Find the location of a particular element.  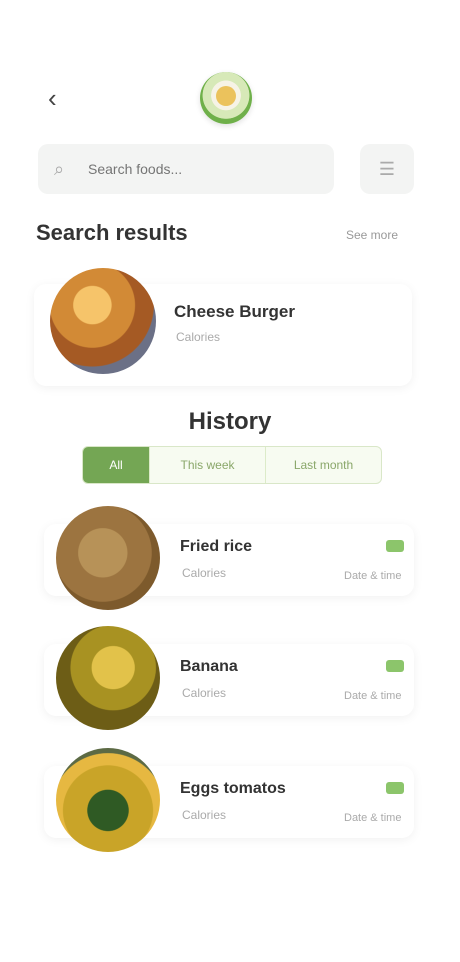

eggs-tomatos-image is located at coordinates (108, 800).